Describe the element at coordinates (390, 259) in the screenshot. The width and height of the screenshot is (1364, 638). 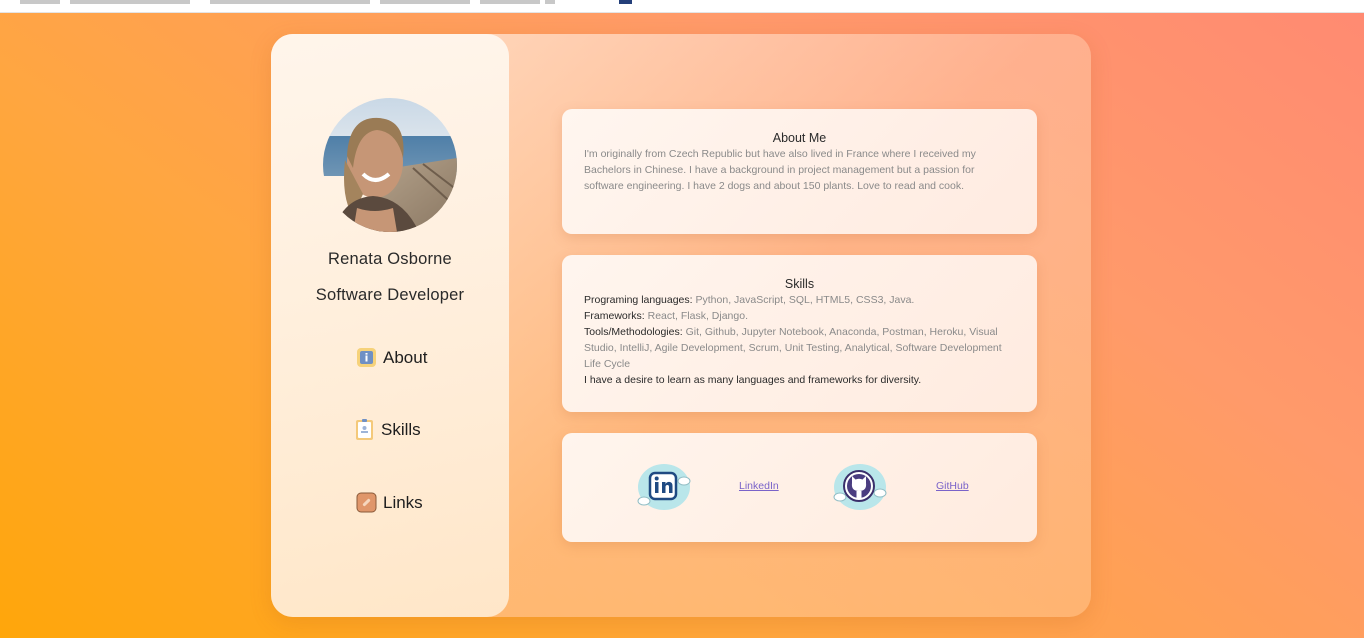
I see `profile-name: Renata Osborne` at that location.